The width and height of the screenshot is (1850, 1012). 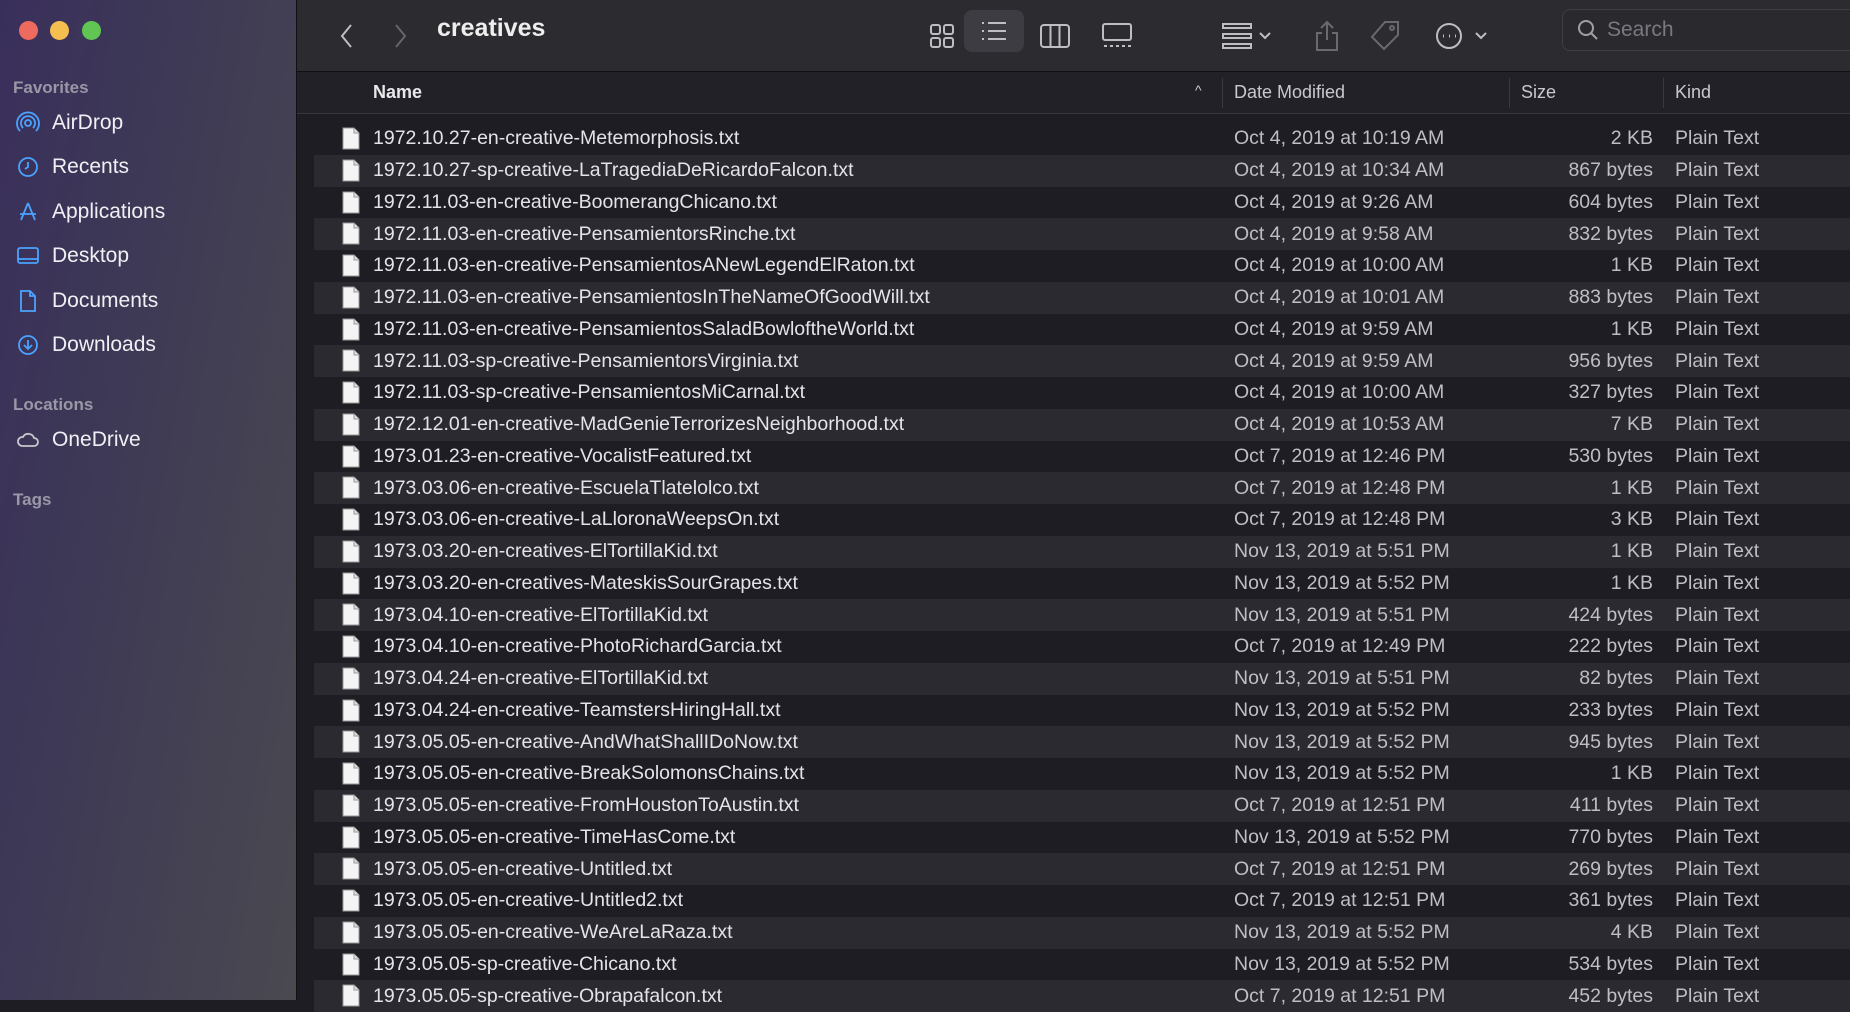 What do you see at coordinates (1340, 455) in the screenshot?
I see `date-modified: Oct 7, 2019 at 12:46 PM` at bounding box center [1340, 455].